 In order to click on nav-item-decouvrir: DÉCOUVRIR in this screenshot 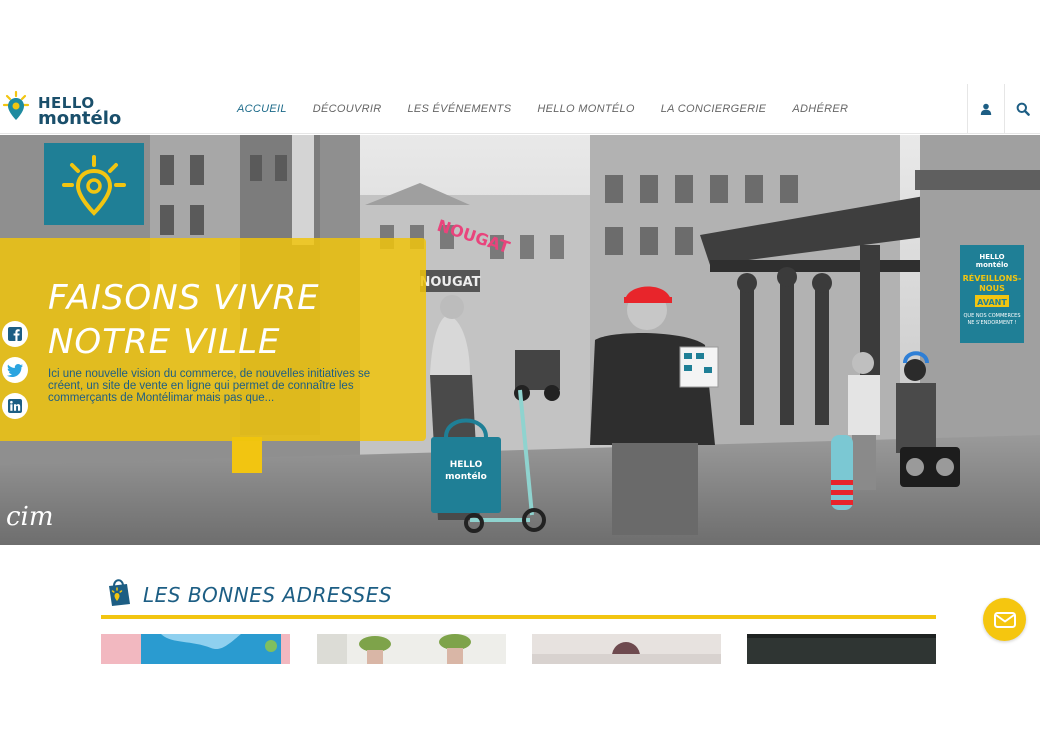, I will do `click(347, 109)`.